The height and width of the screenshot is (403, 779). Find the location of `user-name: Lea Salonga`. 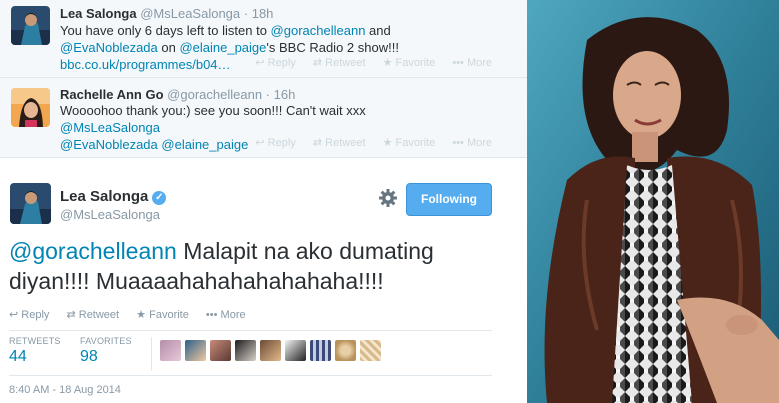

user-name: Lea Salonga is located at coordinates (98, 13).